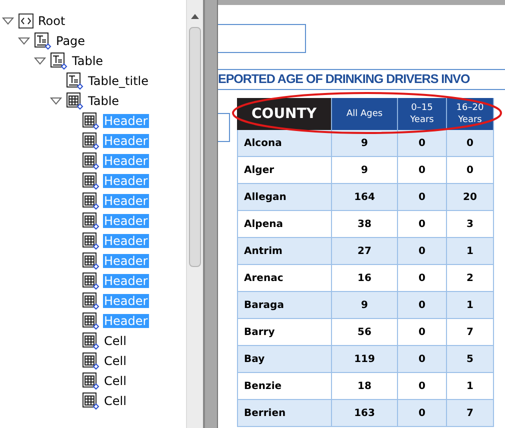  What do you see at coordinates (284, 197) in the screenshot?
I see `table-cell: Allegan` at bounding box center [284, 197].